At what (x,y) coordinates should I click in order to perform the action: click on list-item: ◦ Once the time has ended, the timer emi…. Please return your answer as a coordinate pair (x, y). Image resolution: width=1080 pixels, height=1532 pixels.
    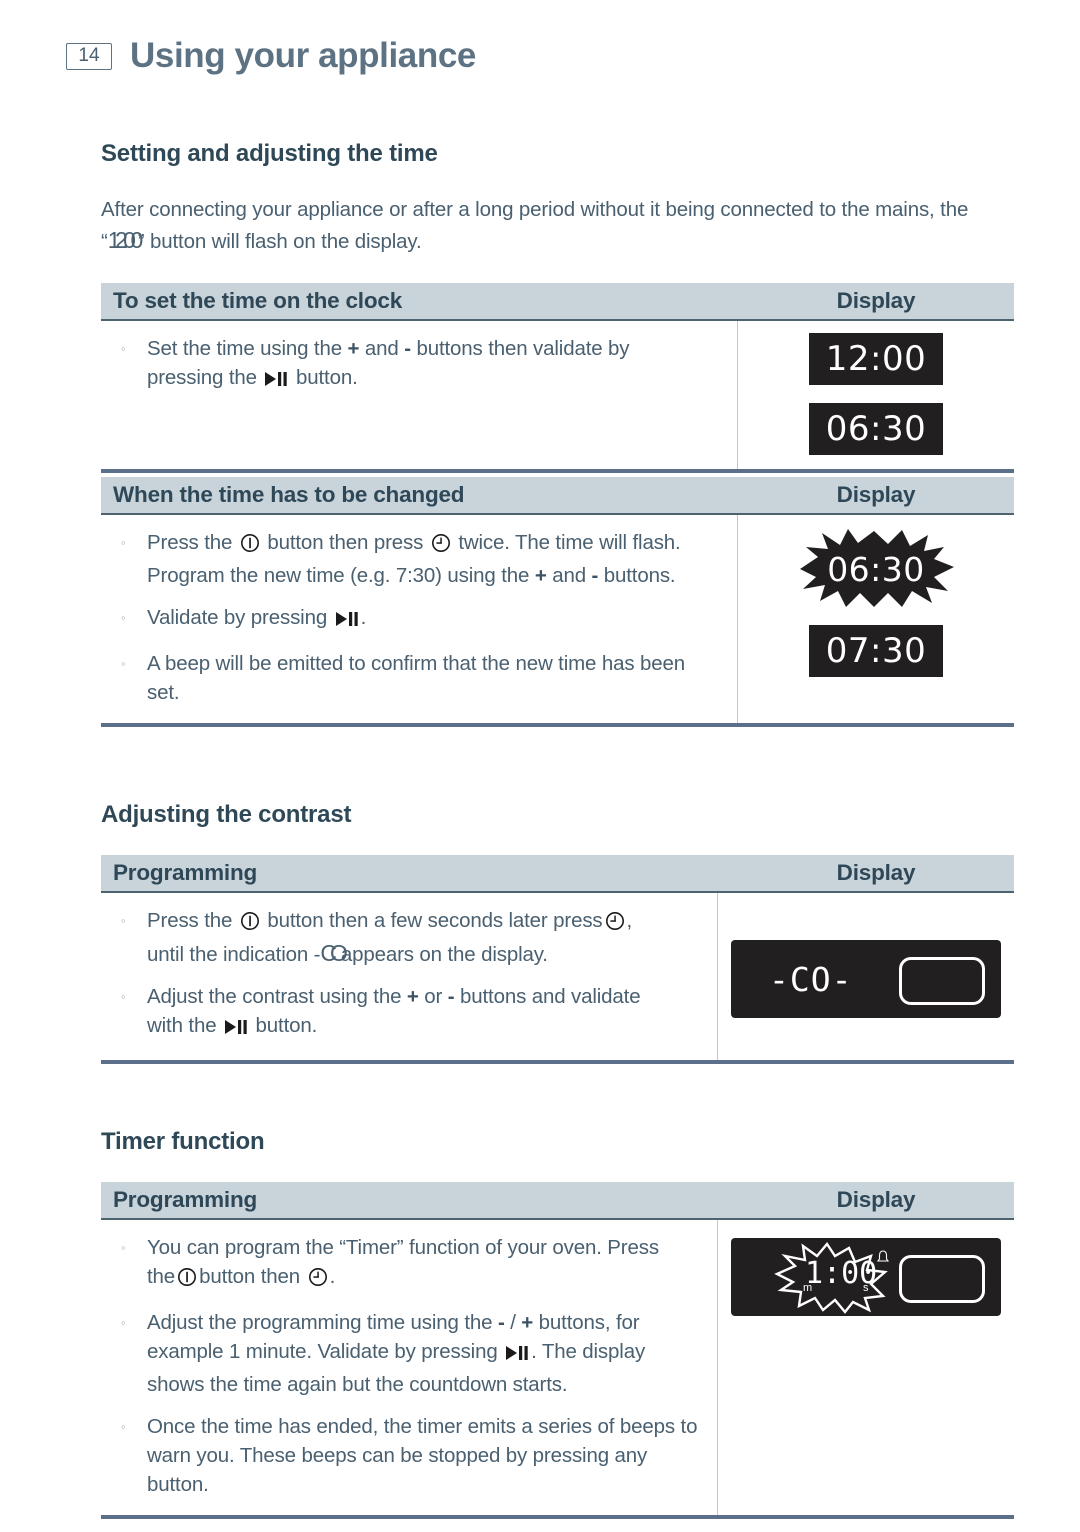
    Looking at the image, I should click on (407, 1455).